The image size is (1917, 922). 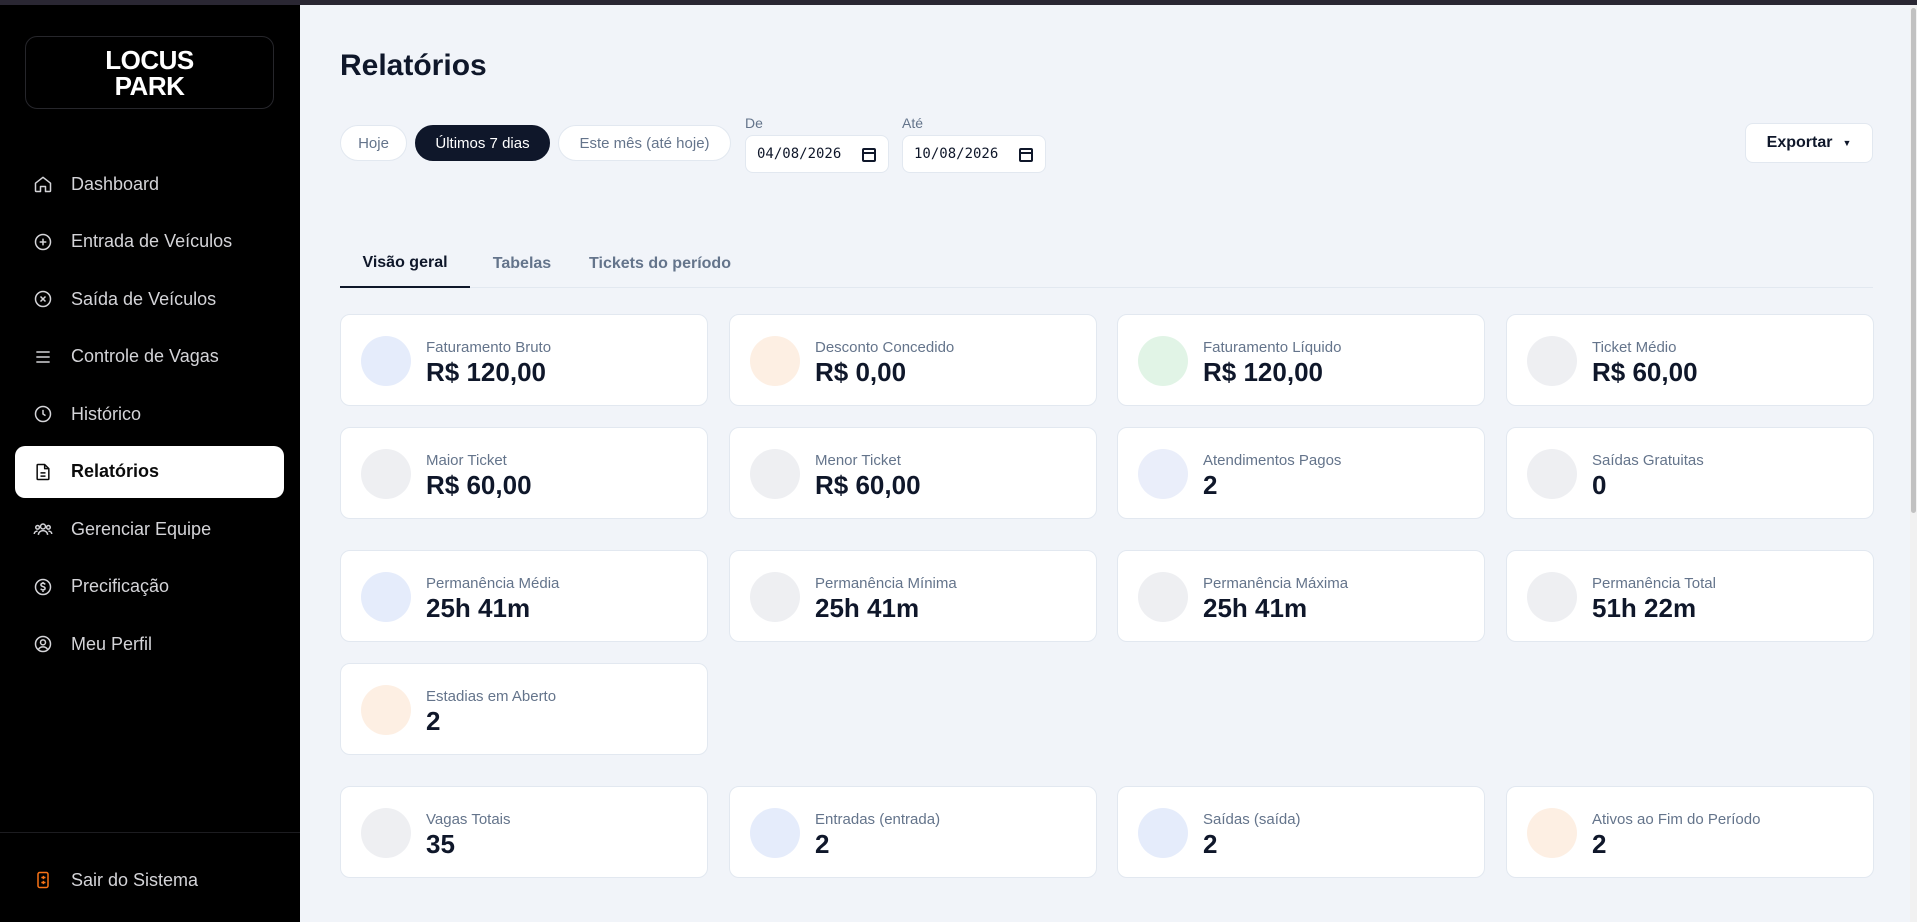 I want to click on metric-label: Menor Ticket, so click(x=858, y=460).